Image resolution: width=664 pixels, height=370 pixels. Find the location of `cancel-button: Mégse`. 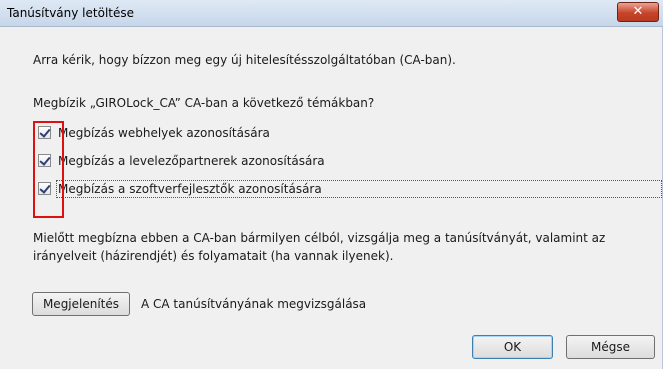

cancel-button: Mégse is located at coordinates (610, 347).